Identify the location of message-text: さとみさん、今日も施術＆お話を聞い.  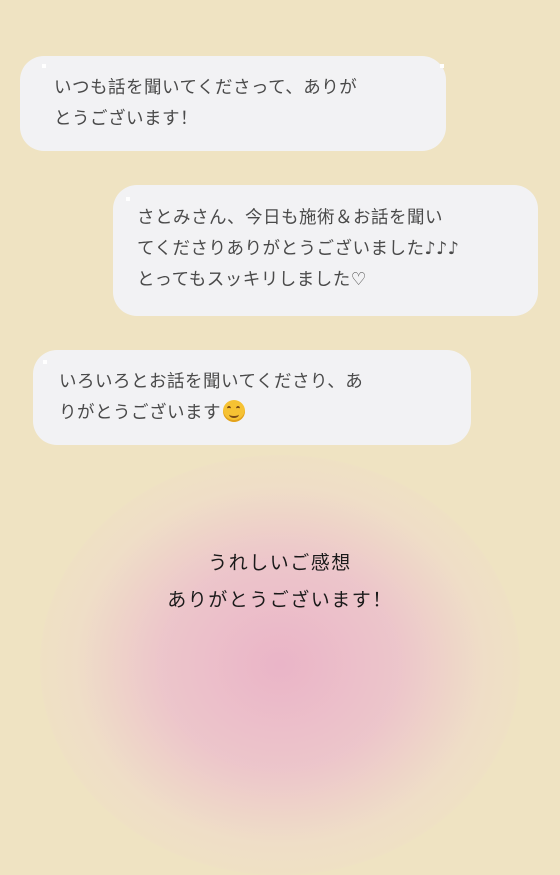
(290, 218).